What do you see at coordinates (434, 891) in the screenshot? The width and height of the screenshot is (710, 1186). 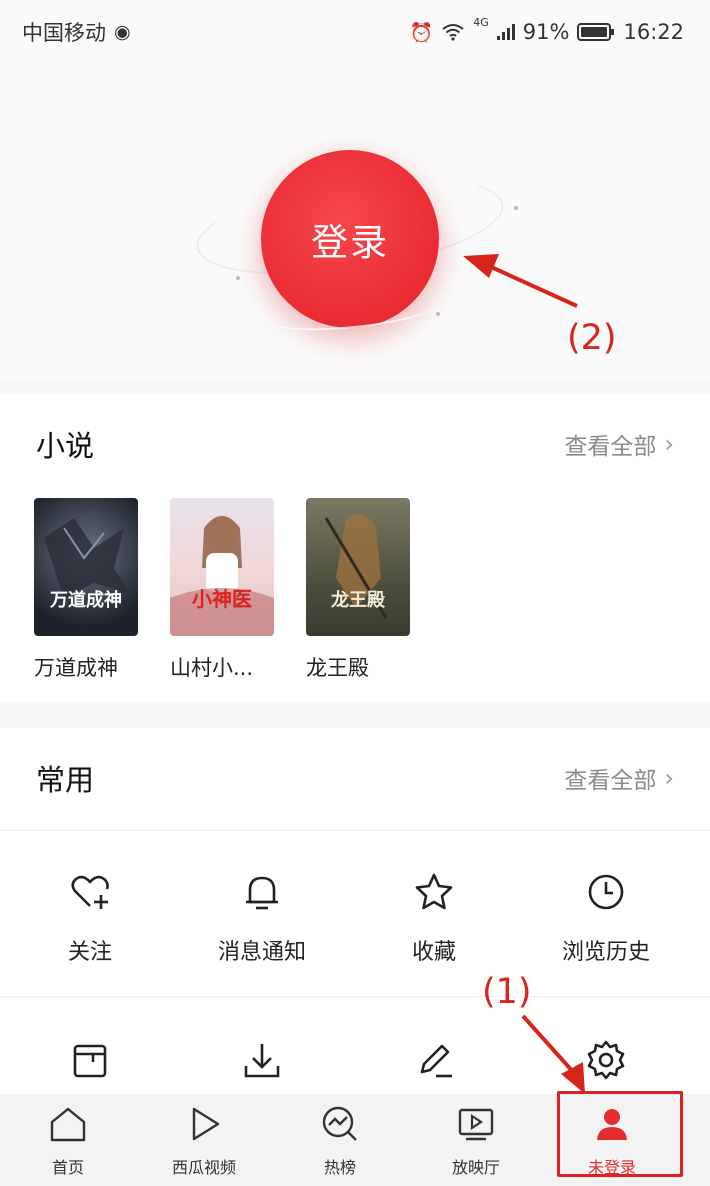 I see `star-icon` at bounding box center [434, 891].